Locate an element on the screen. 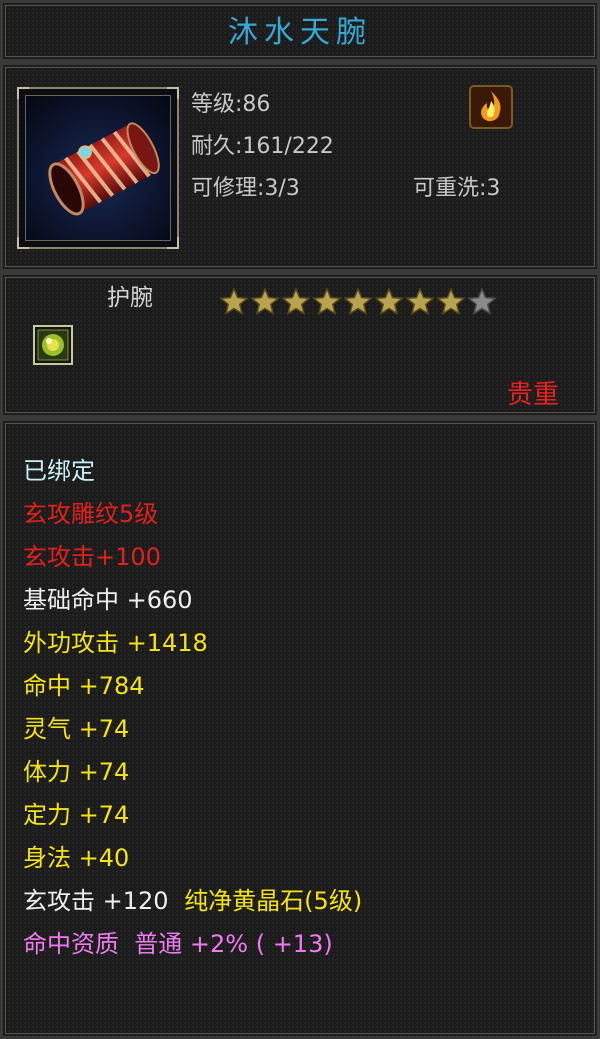 The width and height of the screenshot is (600, 1039). gem-name: 纯净黄晶石(5级) is located at coordinates (273, 901).